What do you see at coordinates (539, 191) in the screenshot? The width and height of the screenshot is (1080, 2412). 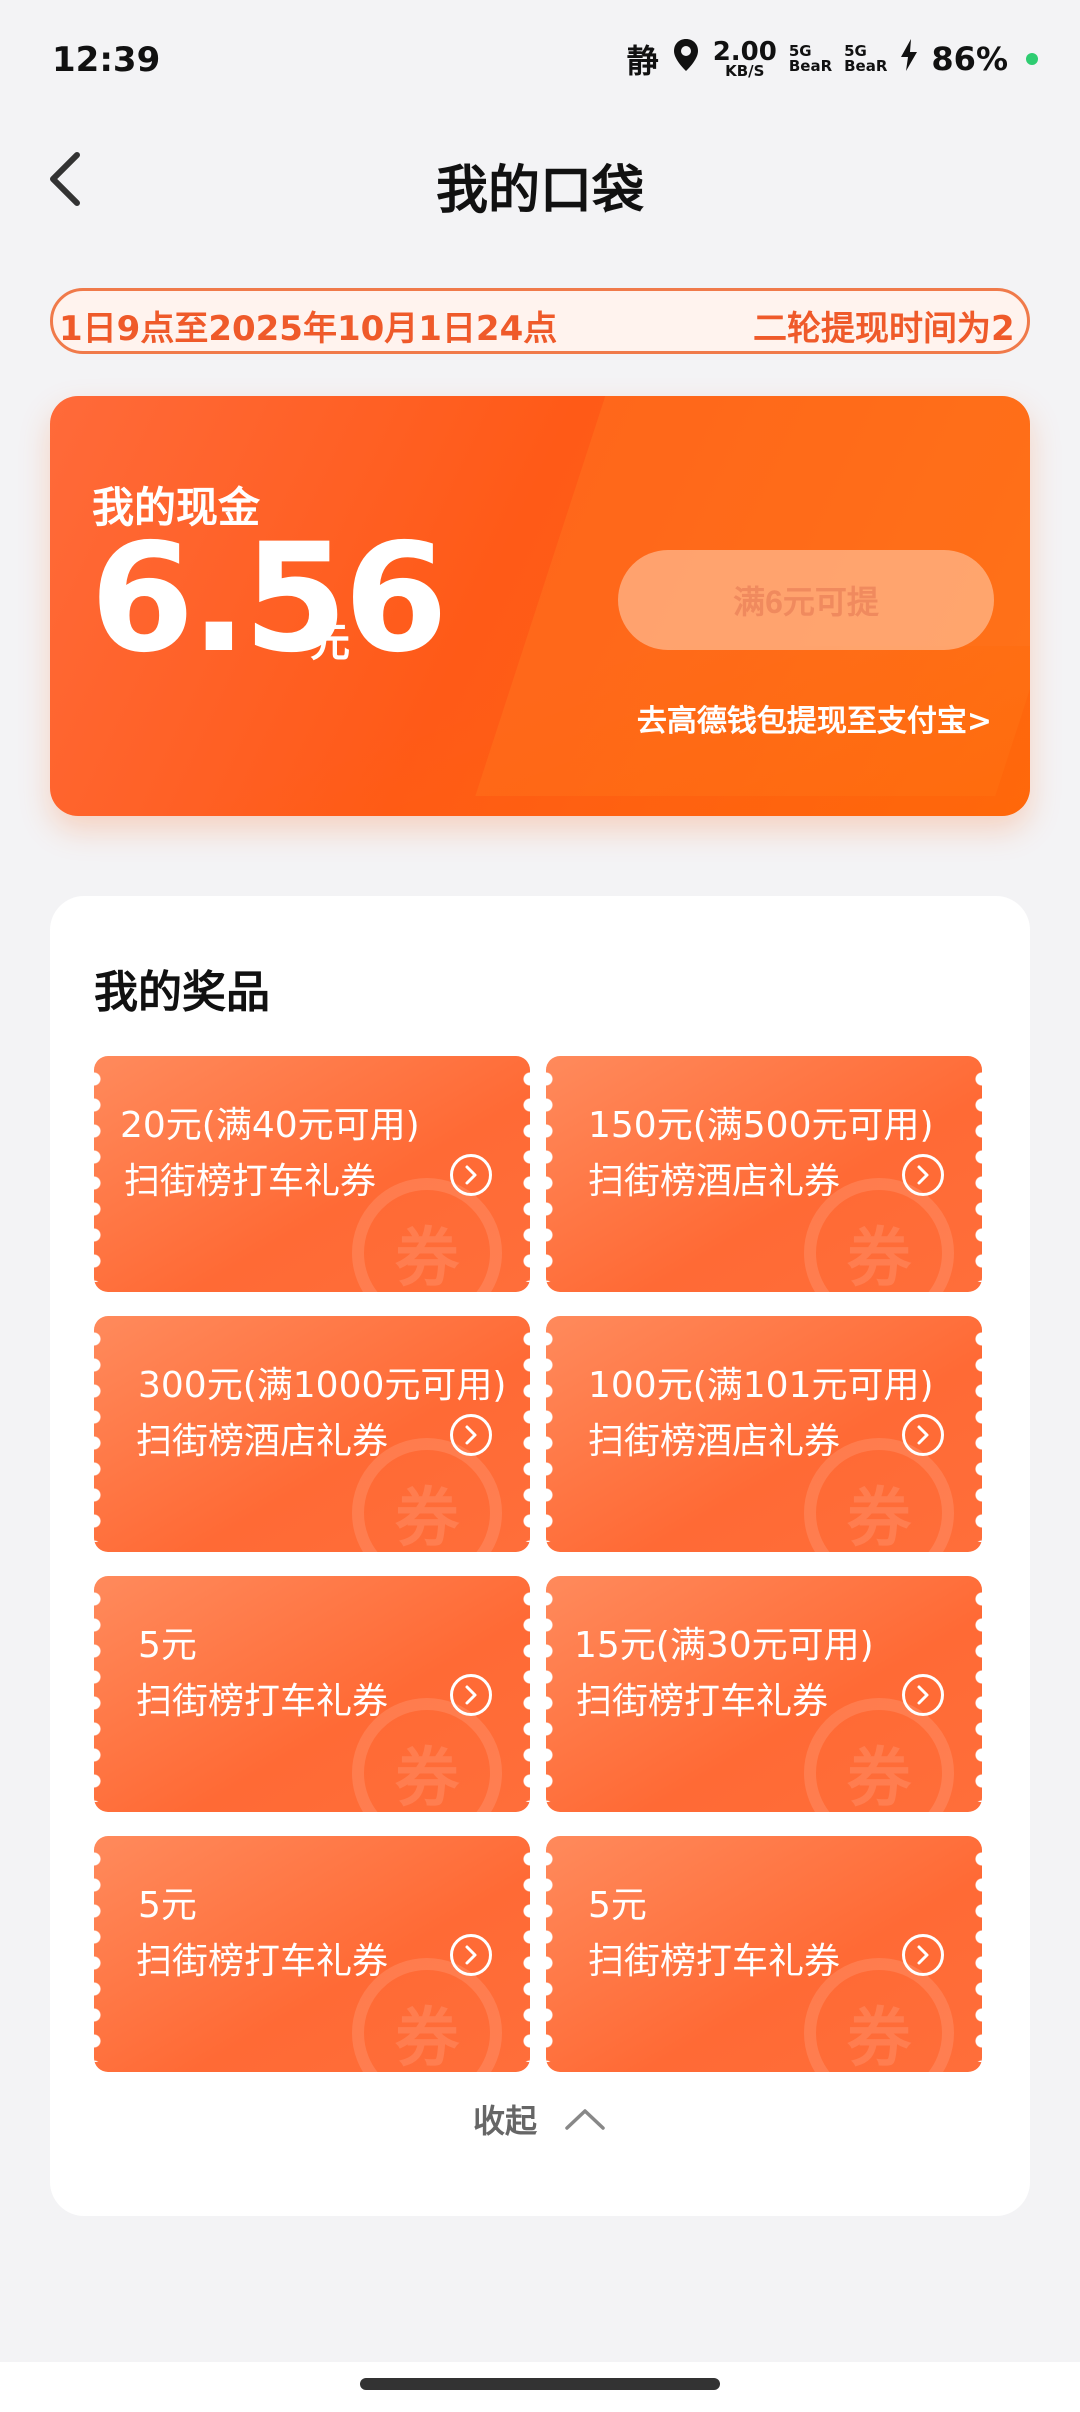 I see `page-title: 我的口袋` at bounding box center [539, 191].